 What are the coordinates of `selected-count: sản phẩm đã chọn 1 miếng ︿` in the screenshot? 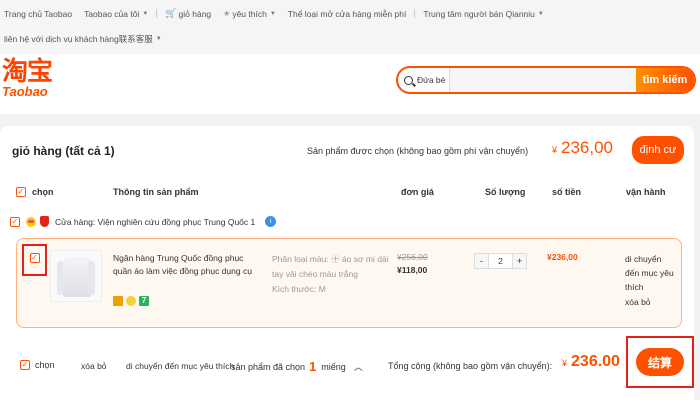 It's located at (297, 366).